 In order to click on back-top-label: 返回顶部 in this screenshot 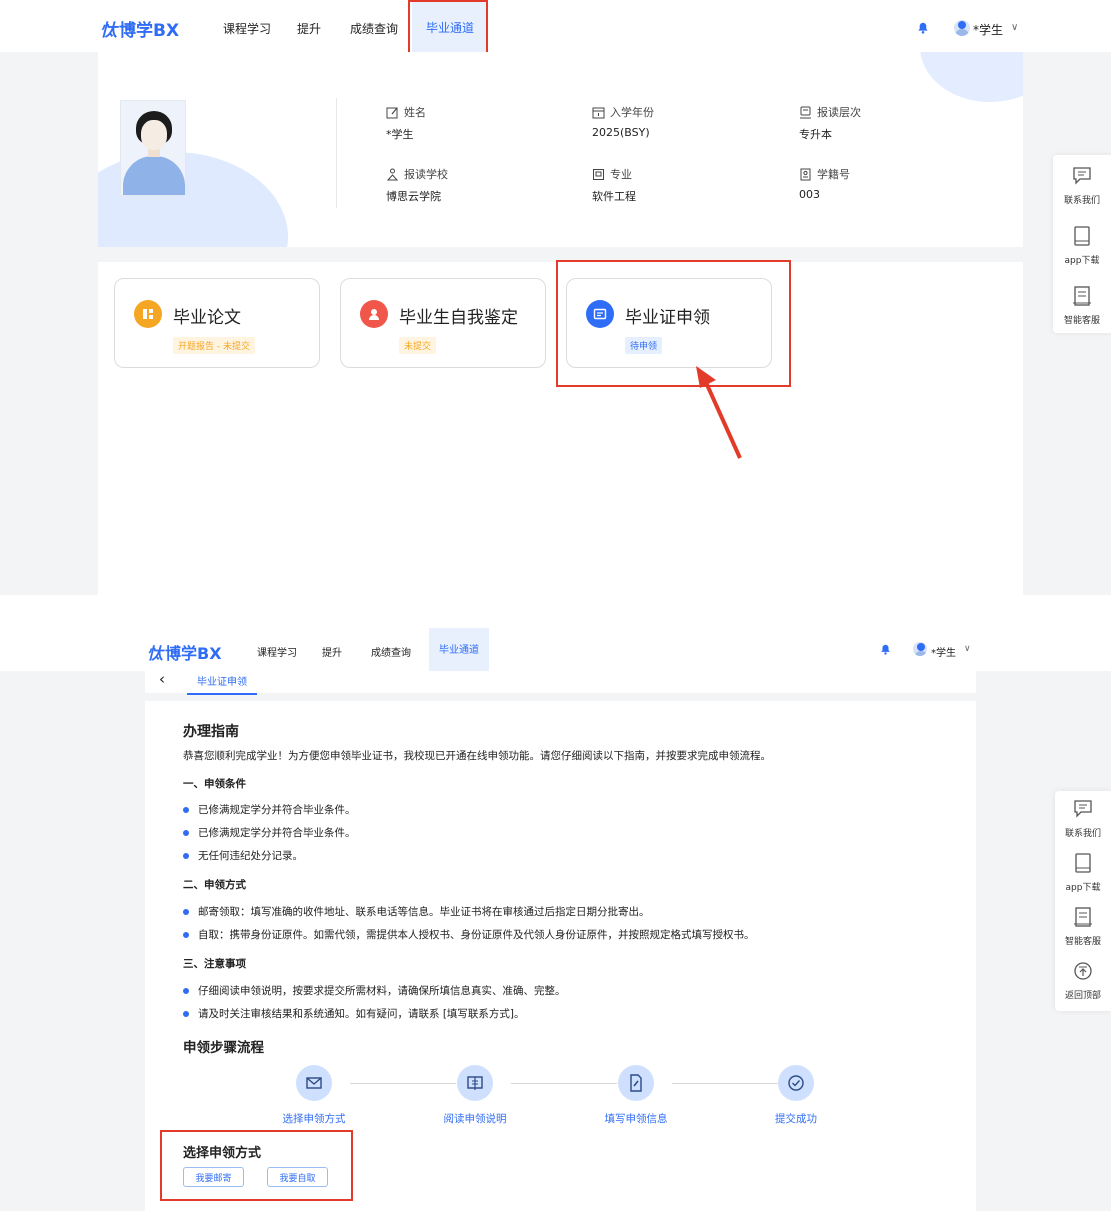, I will do `click(1082, 995)`.